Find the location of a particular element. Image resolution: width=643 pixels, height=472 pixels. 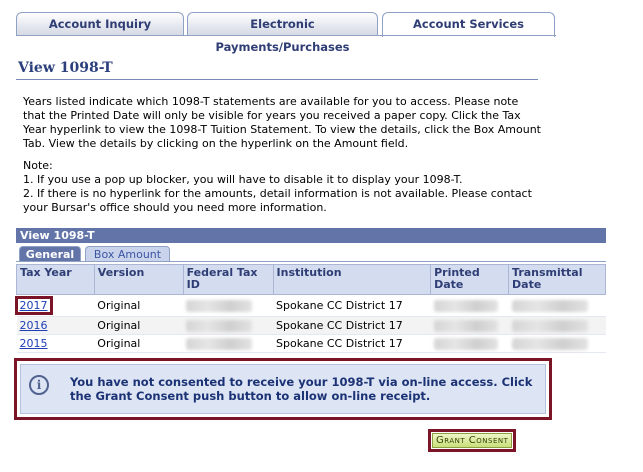

table-row: 2015 Original Spokane CC District 17 is located at coordinates (311, 343).